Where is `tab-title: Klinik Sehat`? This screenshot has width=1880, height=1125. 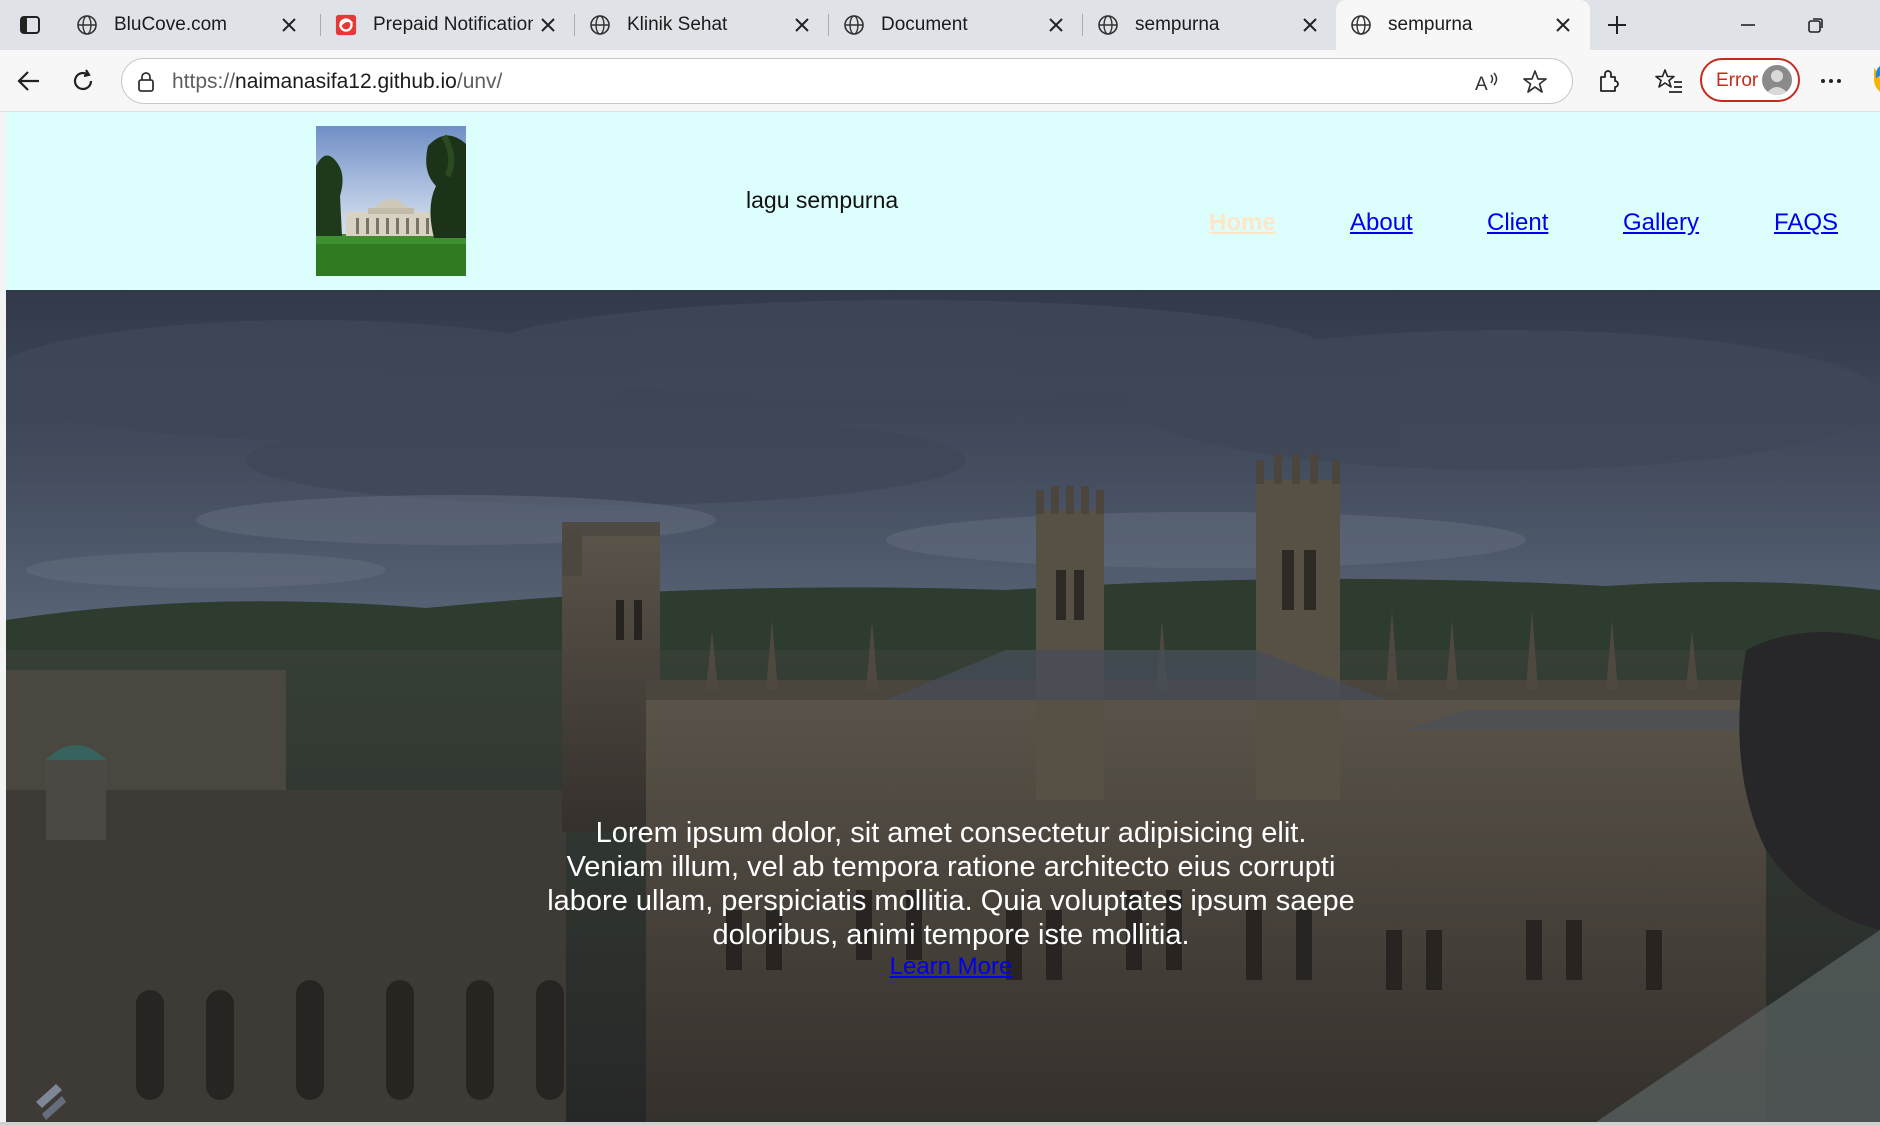
tab-title: Klinik Sehat is located at coordinates (677, 24).